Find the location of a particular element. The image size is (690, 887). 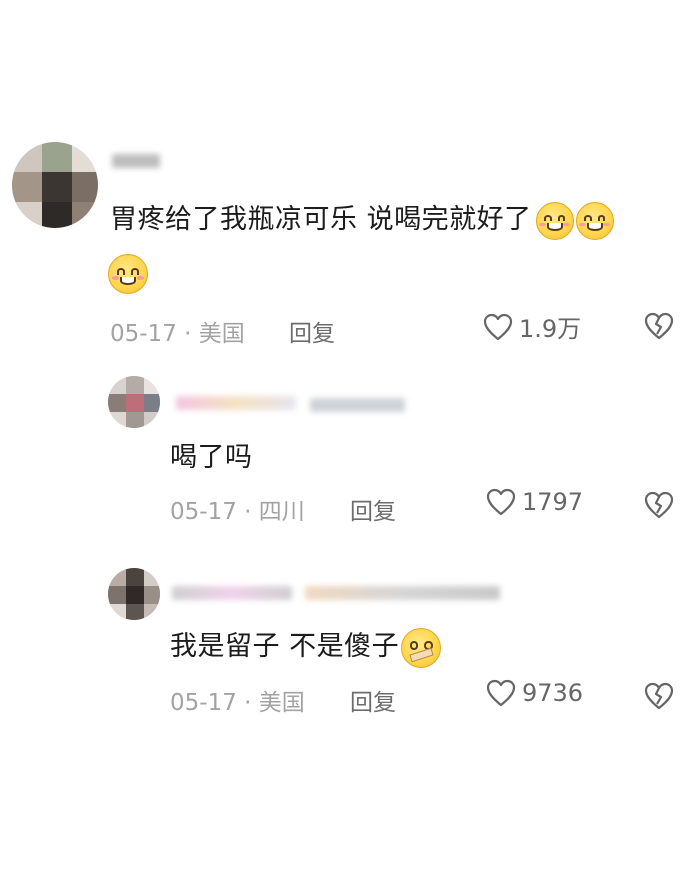

like-count: 1797 is located at coordinates (553, 502).